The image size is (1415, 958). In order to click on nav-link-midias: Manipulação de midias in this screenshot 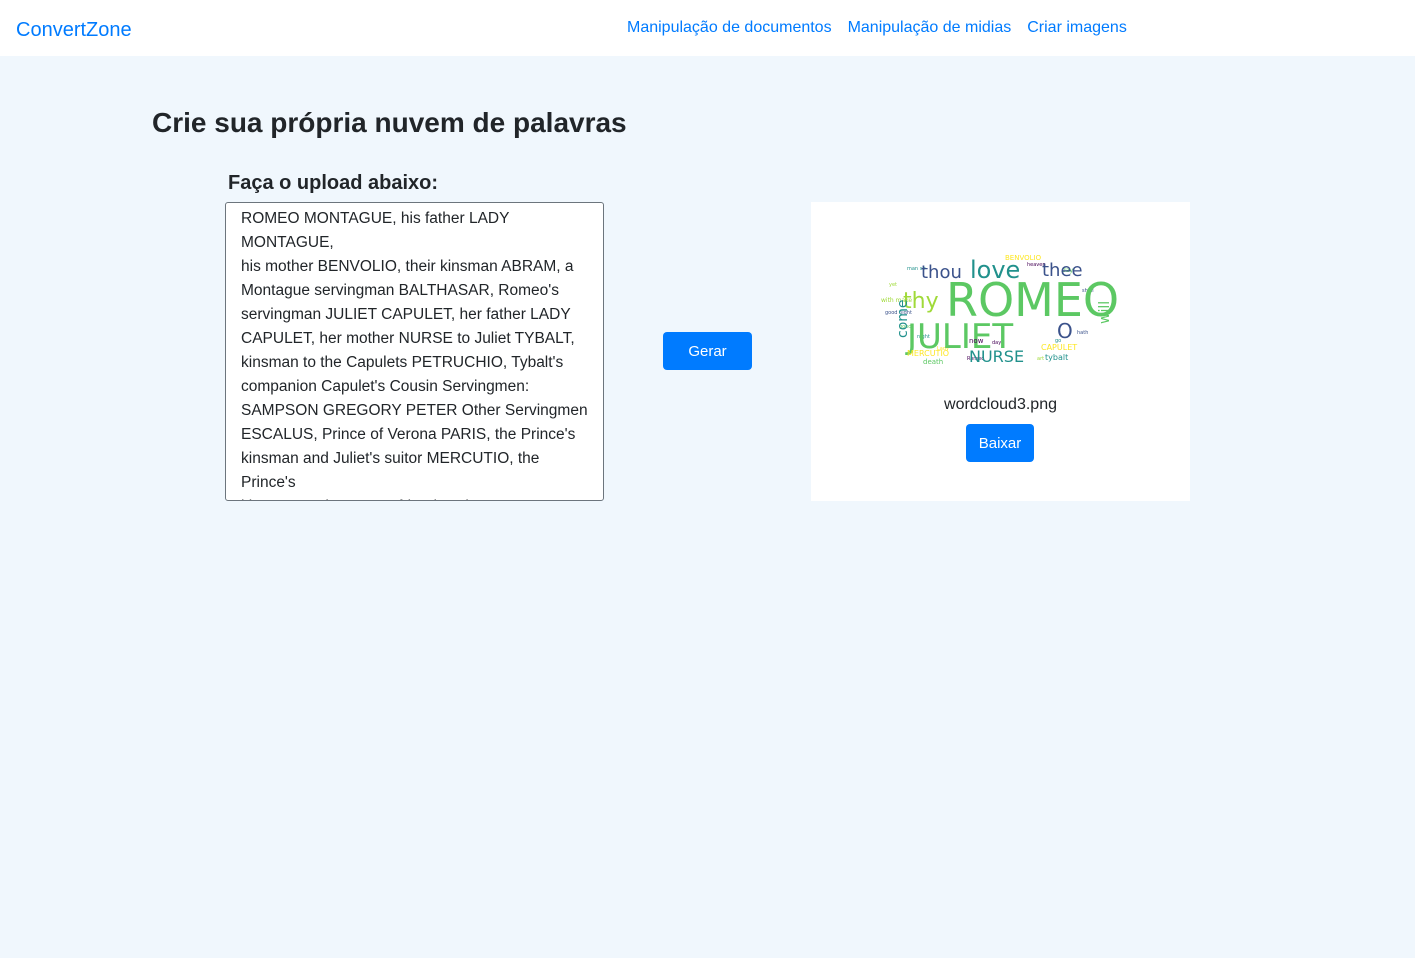, I will do `click(930, 28)`.